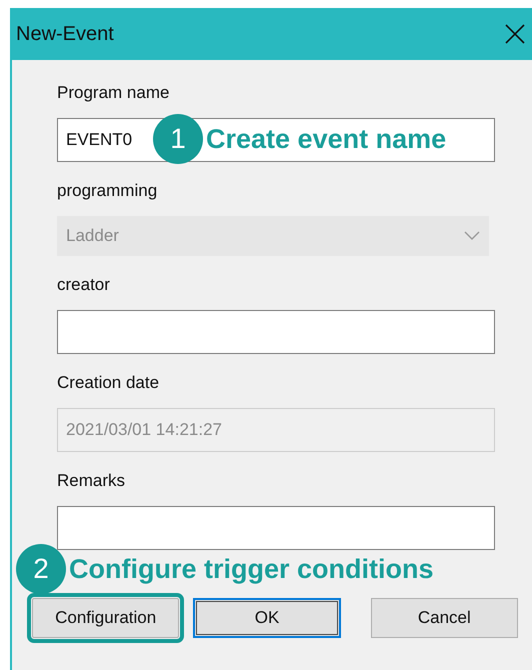 This screenshot has width=532, height=670. What do you see at coordinates (515, 34) in the screenshot?
I see `close-icon` at bounding box center [515, 34].